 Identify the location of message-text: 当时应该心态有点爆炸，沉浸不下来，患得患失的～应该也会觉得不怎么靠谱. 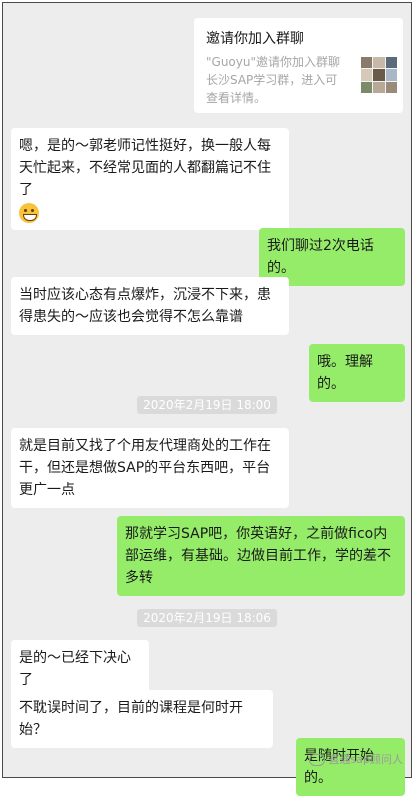
(145, 306).